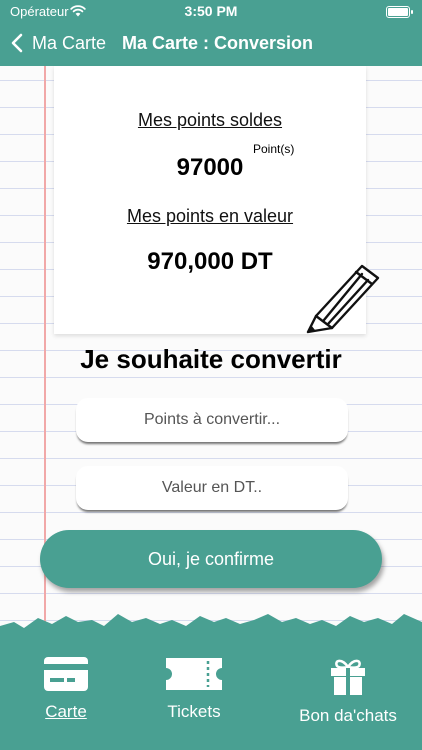  I want to click on value-dt-input, so click(212, 488).